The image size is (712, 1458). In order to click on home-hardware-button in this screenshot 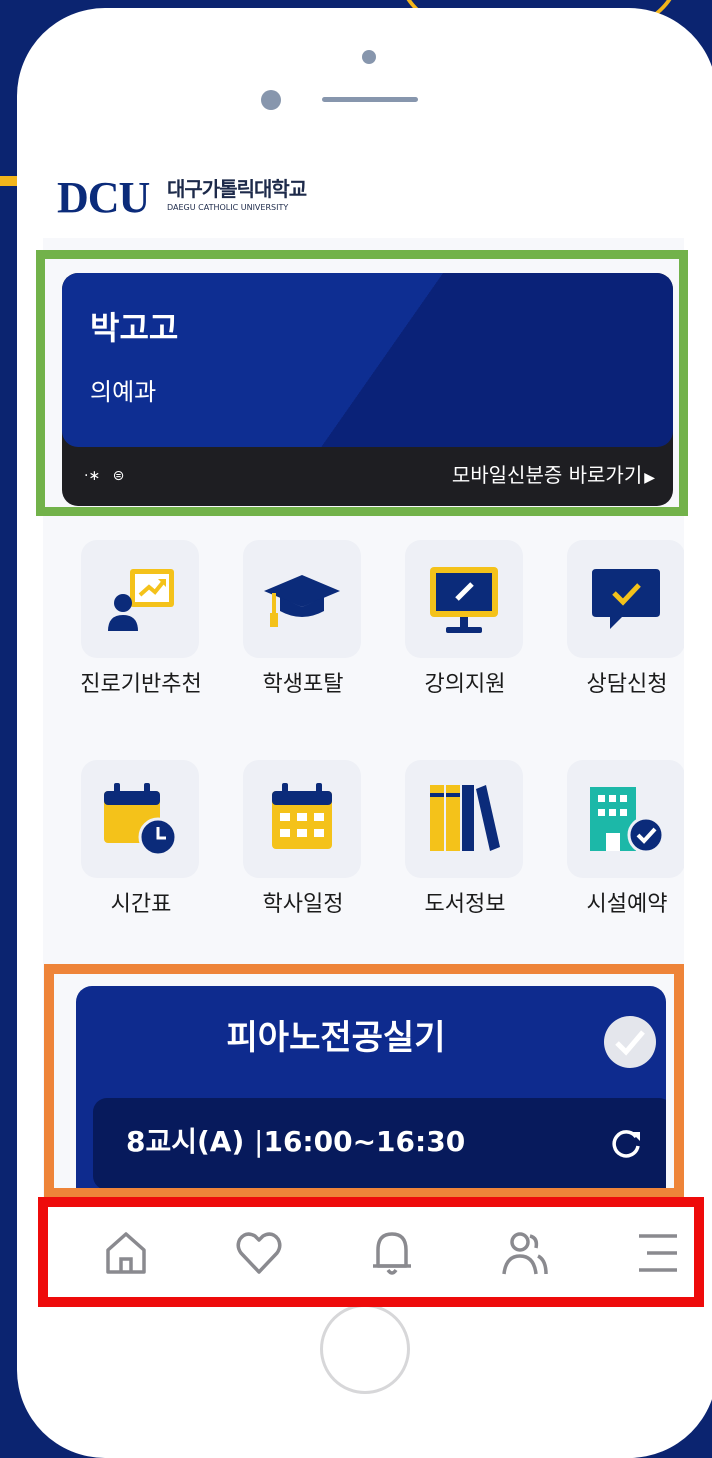, I will do `click(365, 1349)`.